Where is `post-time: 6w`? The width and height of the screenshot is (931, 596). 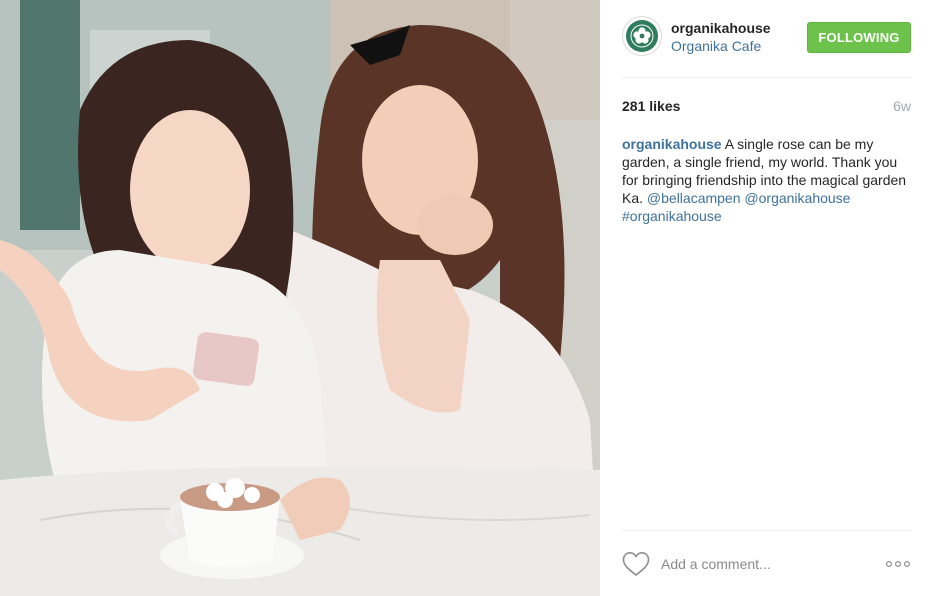
post-time: 6w is located at coordinates (902, 106).